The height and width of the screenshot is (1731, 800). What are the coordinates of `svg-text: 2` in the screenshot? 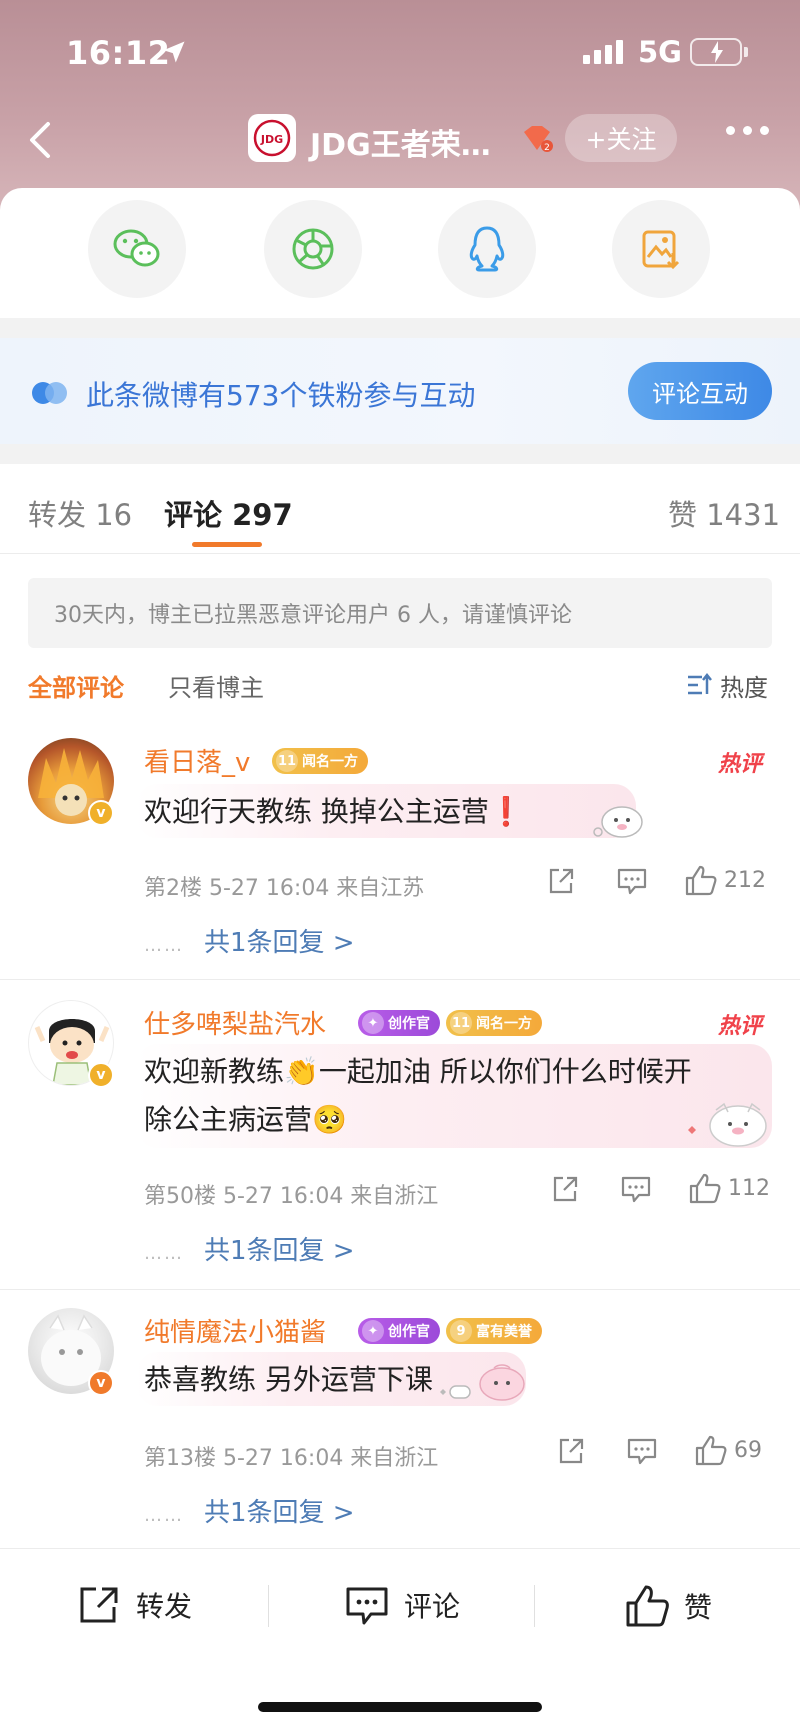 It's located at (547, 148).